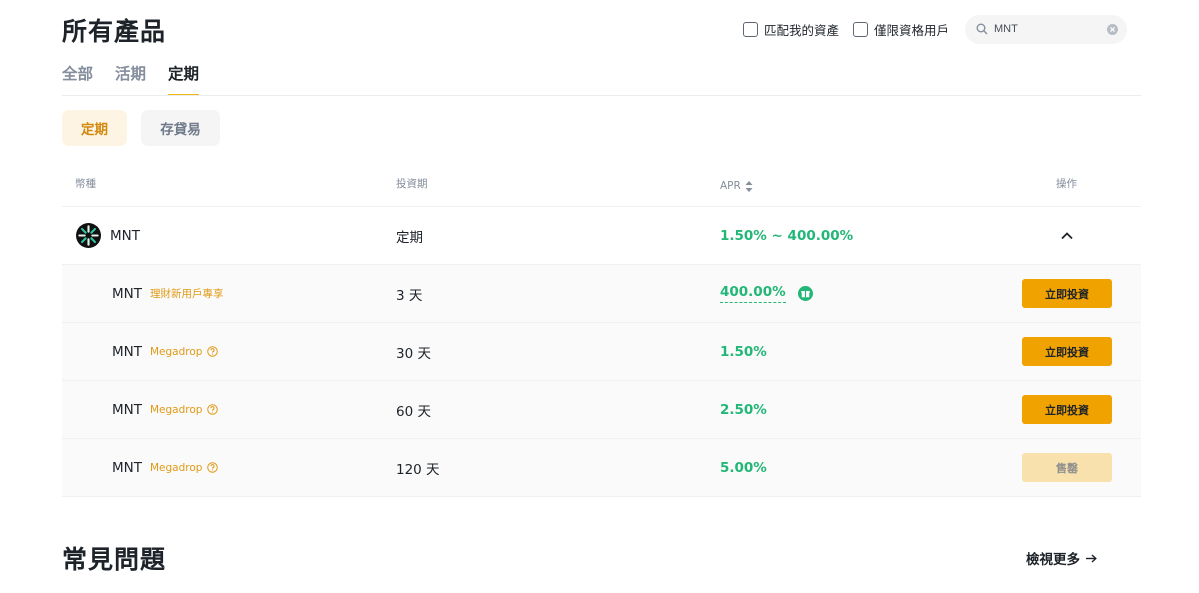  I want to click on gift-icon, so click(805, 293).